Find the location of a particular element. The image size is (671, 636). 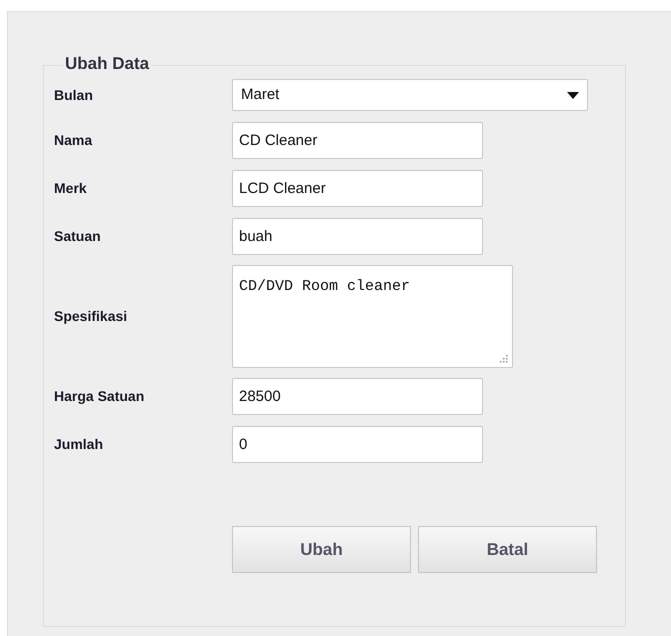

field-label: Merk is located at coordinates (71, 188).